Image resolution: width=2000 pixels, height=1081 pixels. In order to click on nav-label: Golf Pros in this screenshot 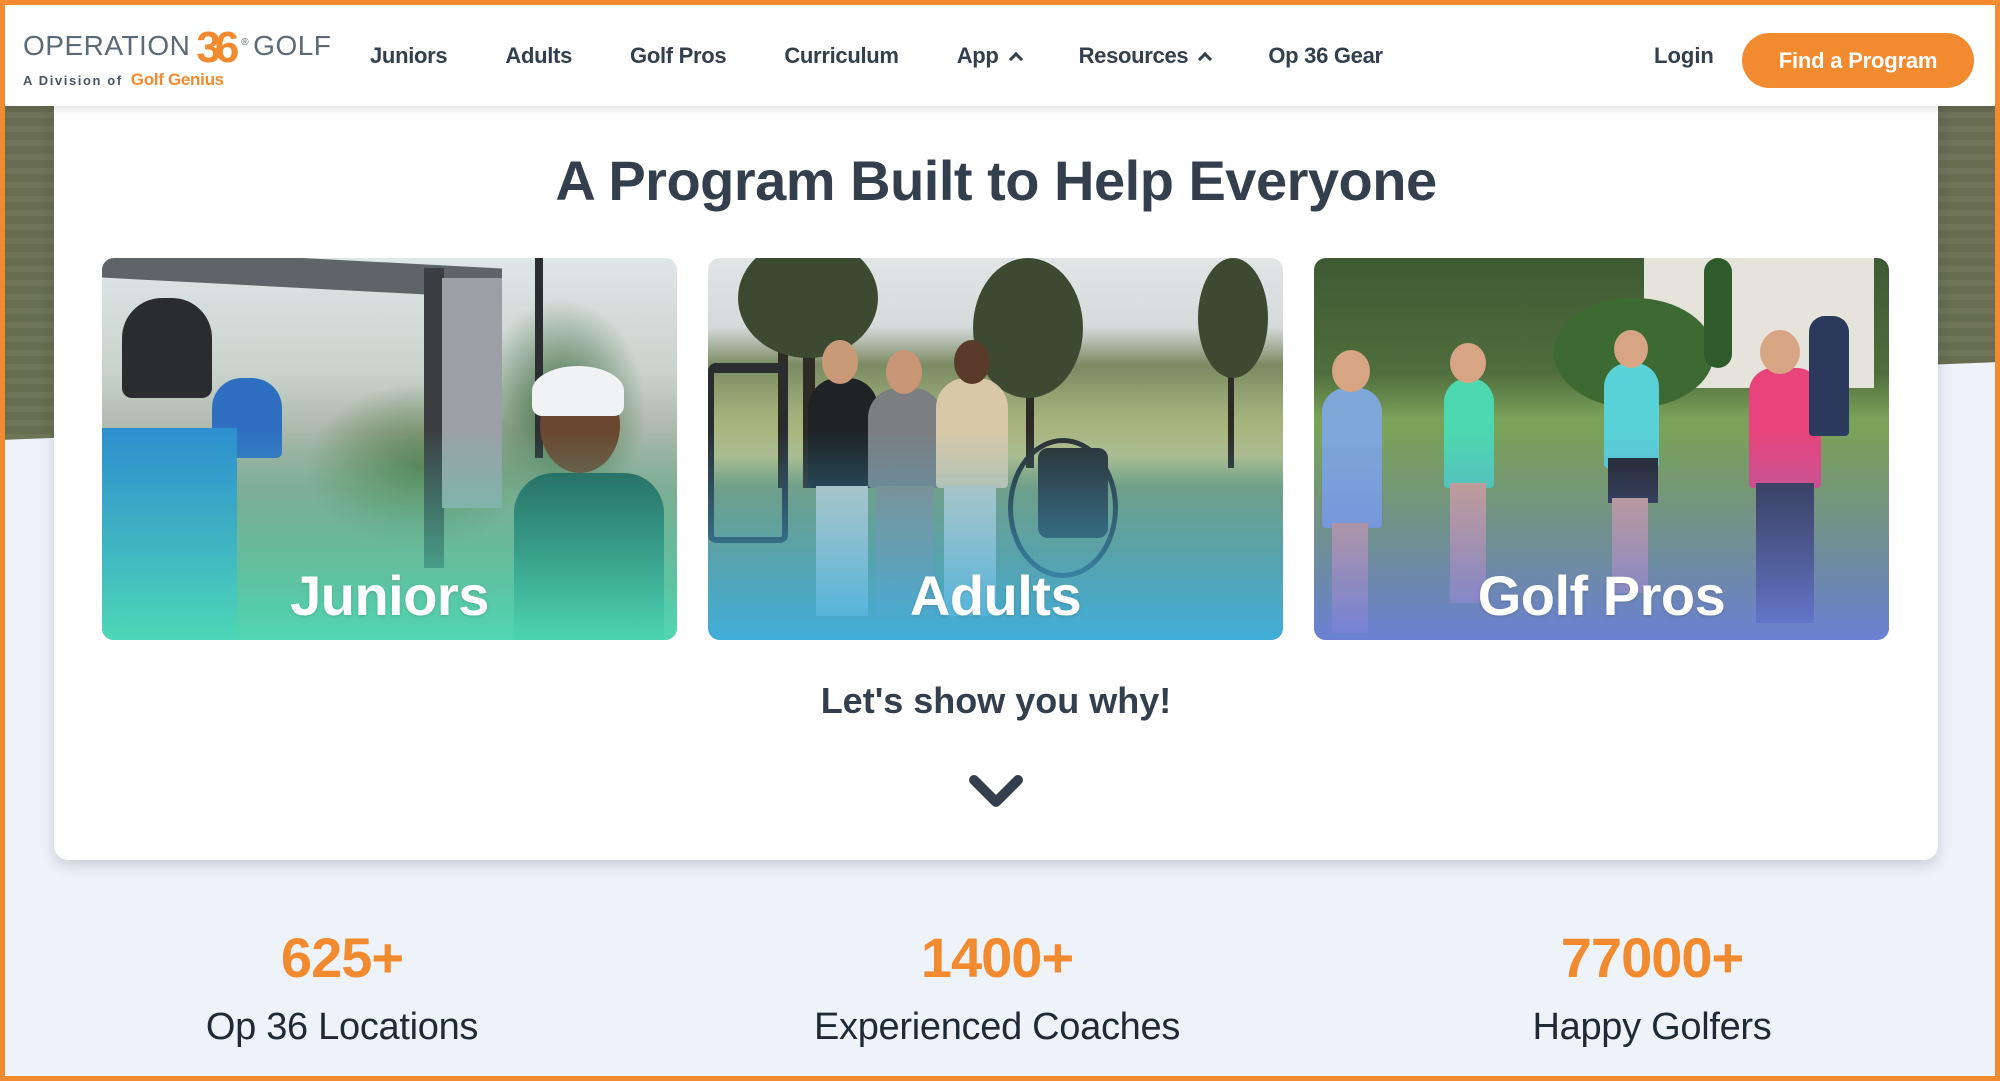, I will do `click(678, 55)`.